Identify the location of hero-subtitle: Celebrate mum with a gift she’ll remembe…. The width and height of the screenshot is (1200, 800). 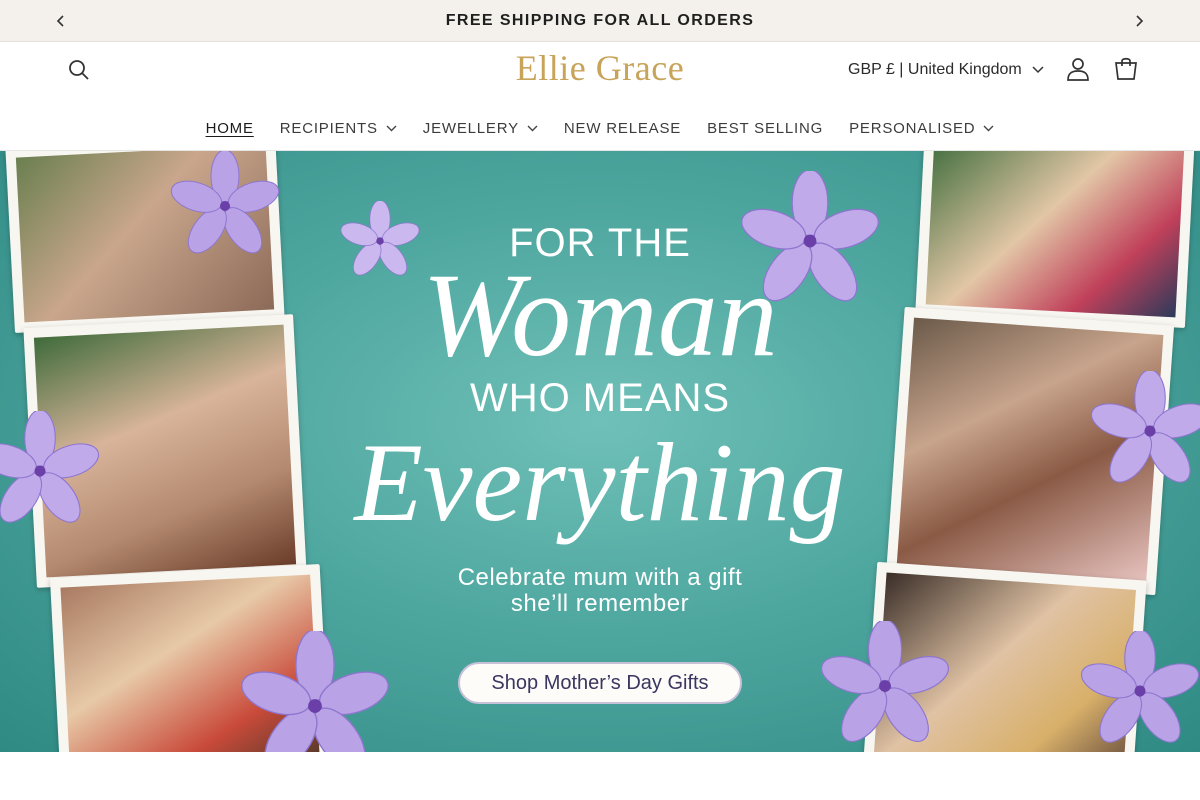
(600, 591).